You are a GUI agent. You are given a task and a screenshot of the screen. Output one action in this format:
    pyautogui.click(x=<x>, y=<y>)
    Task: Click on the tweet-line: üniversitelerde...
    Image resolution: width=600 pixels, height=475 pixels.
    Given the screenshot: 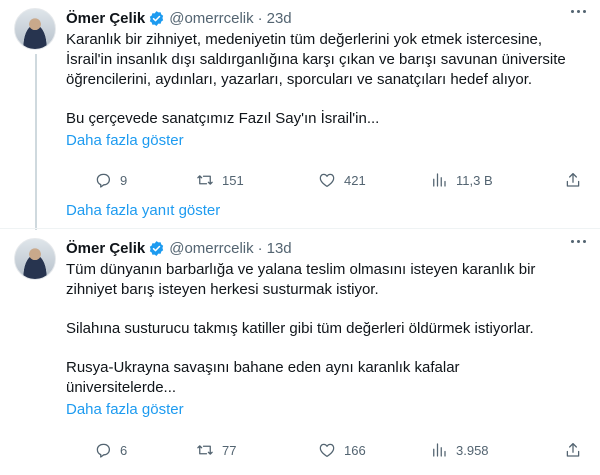 What is the action you would take?
    pyautogui.click(x=121, y=387)
    